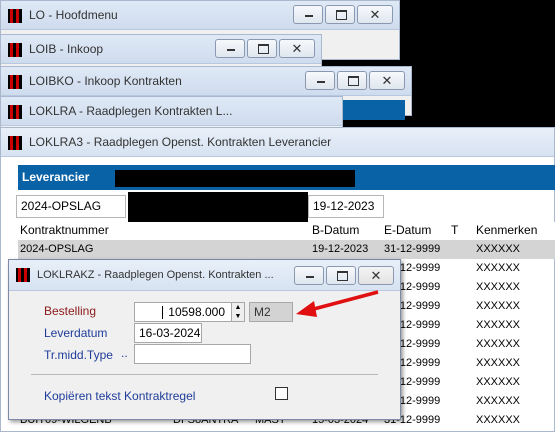 The height and width of the screenshot is (432, 555). What do you see at coordinates (340, 249) in the screenshot?
I see `cell-b-datum: 19-12-2023` at bounding box center [340, 249].